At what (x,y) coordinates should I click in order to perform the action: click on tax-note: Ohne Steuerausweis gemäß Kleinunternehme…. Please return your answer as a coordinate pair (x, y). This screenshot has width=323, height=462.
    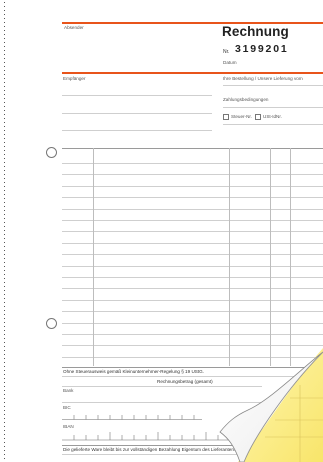
    Looking at the image, I should click on (133, 371).